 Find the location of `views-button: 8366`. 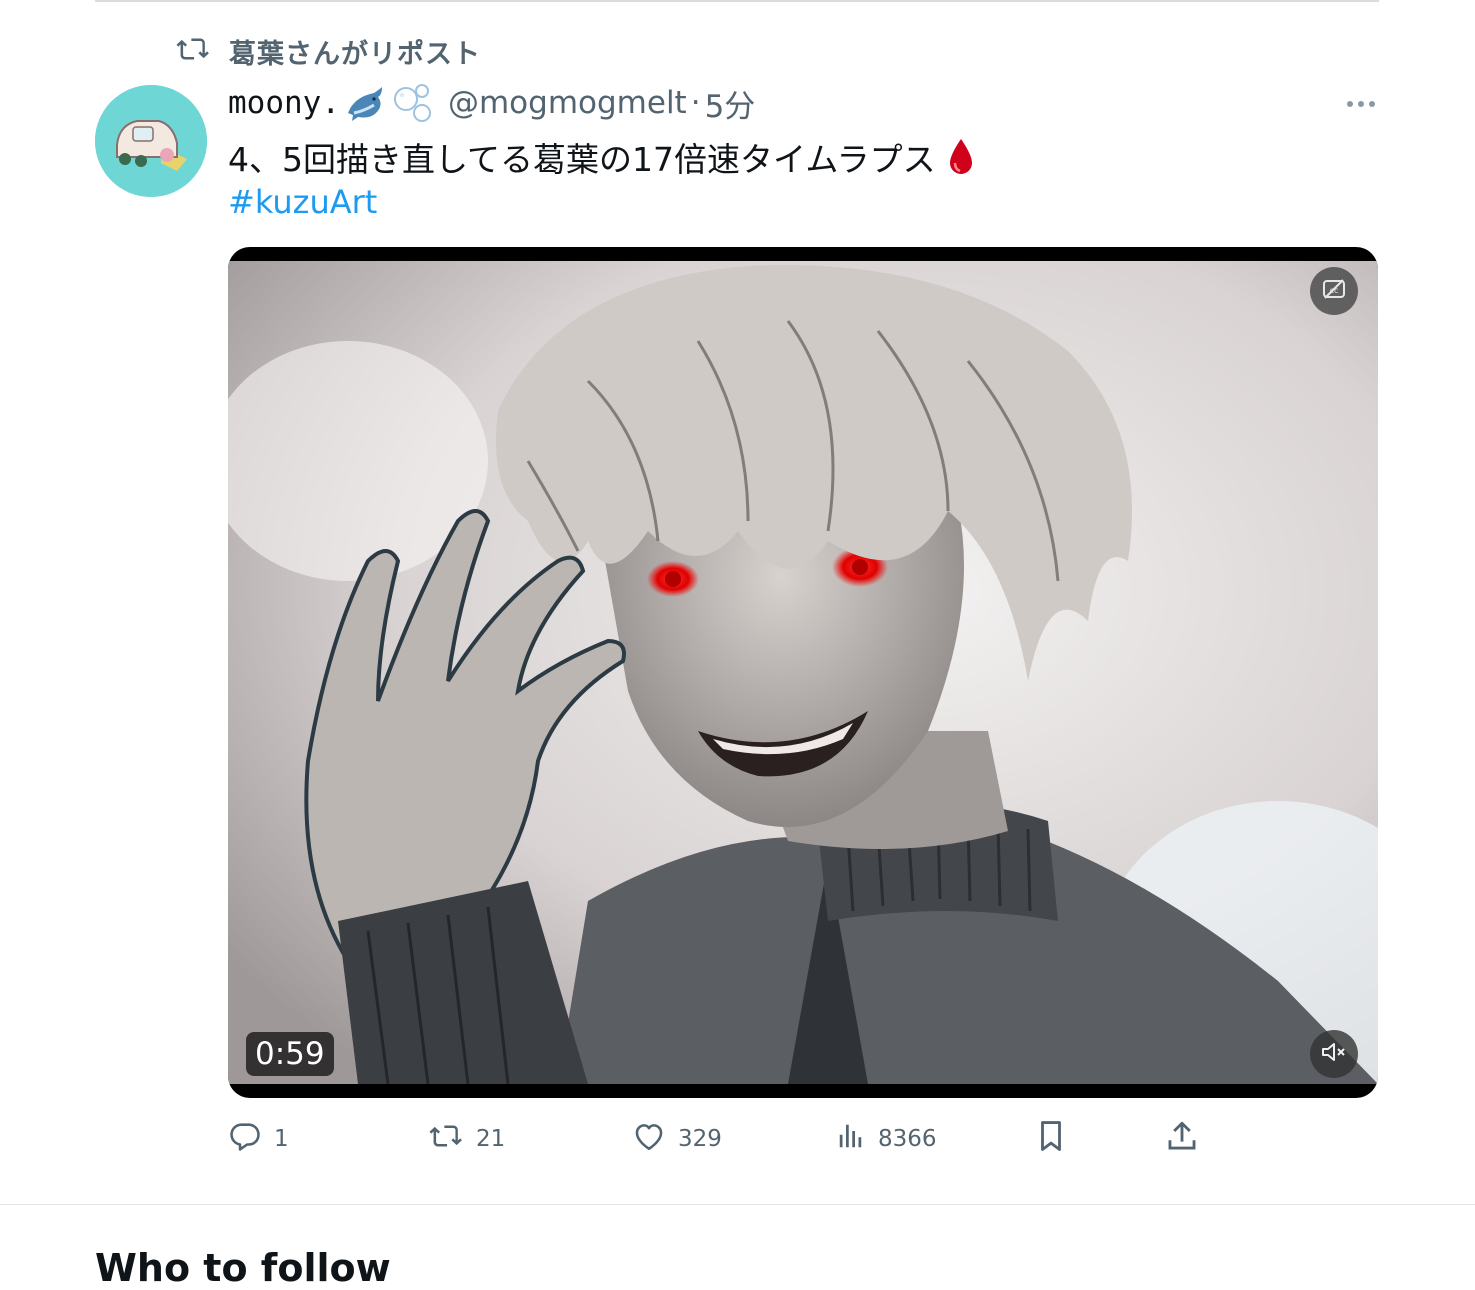

views-button: 8366 is located at coordinates (886, 1139).